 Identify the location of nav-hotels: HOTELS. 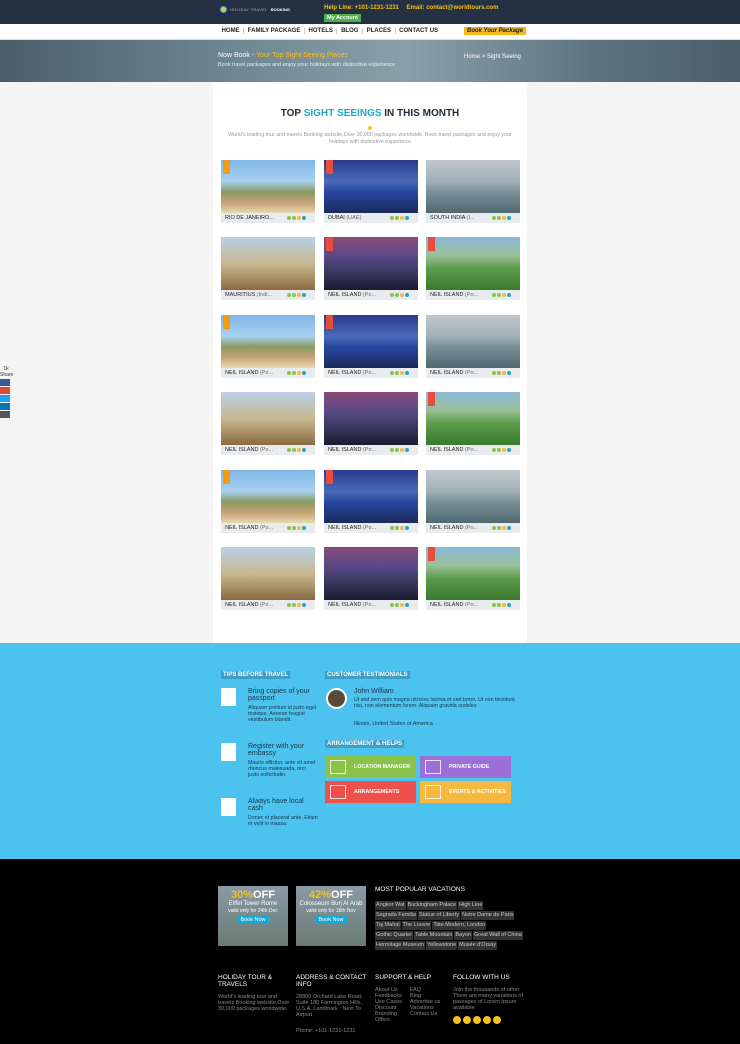
(321, 31).